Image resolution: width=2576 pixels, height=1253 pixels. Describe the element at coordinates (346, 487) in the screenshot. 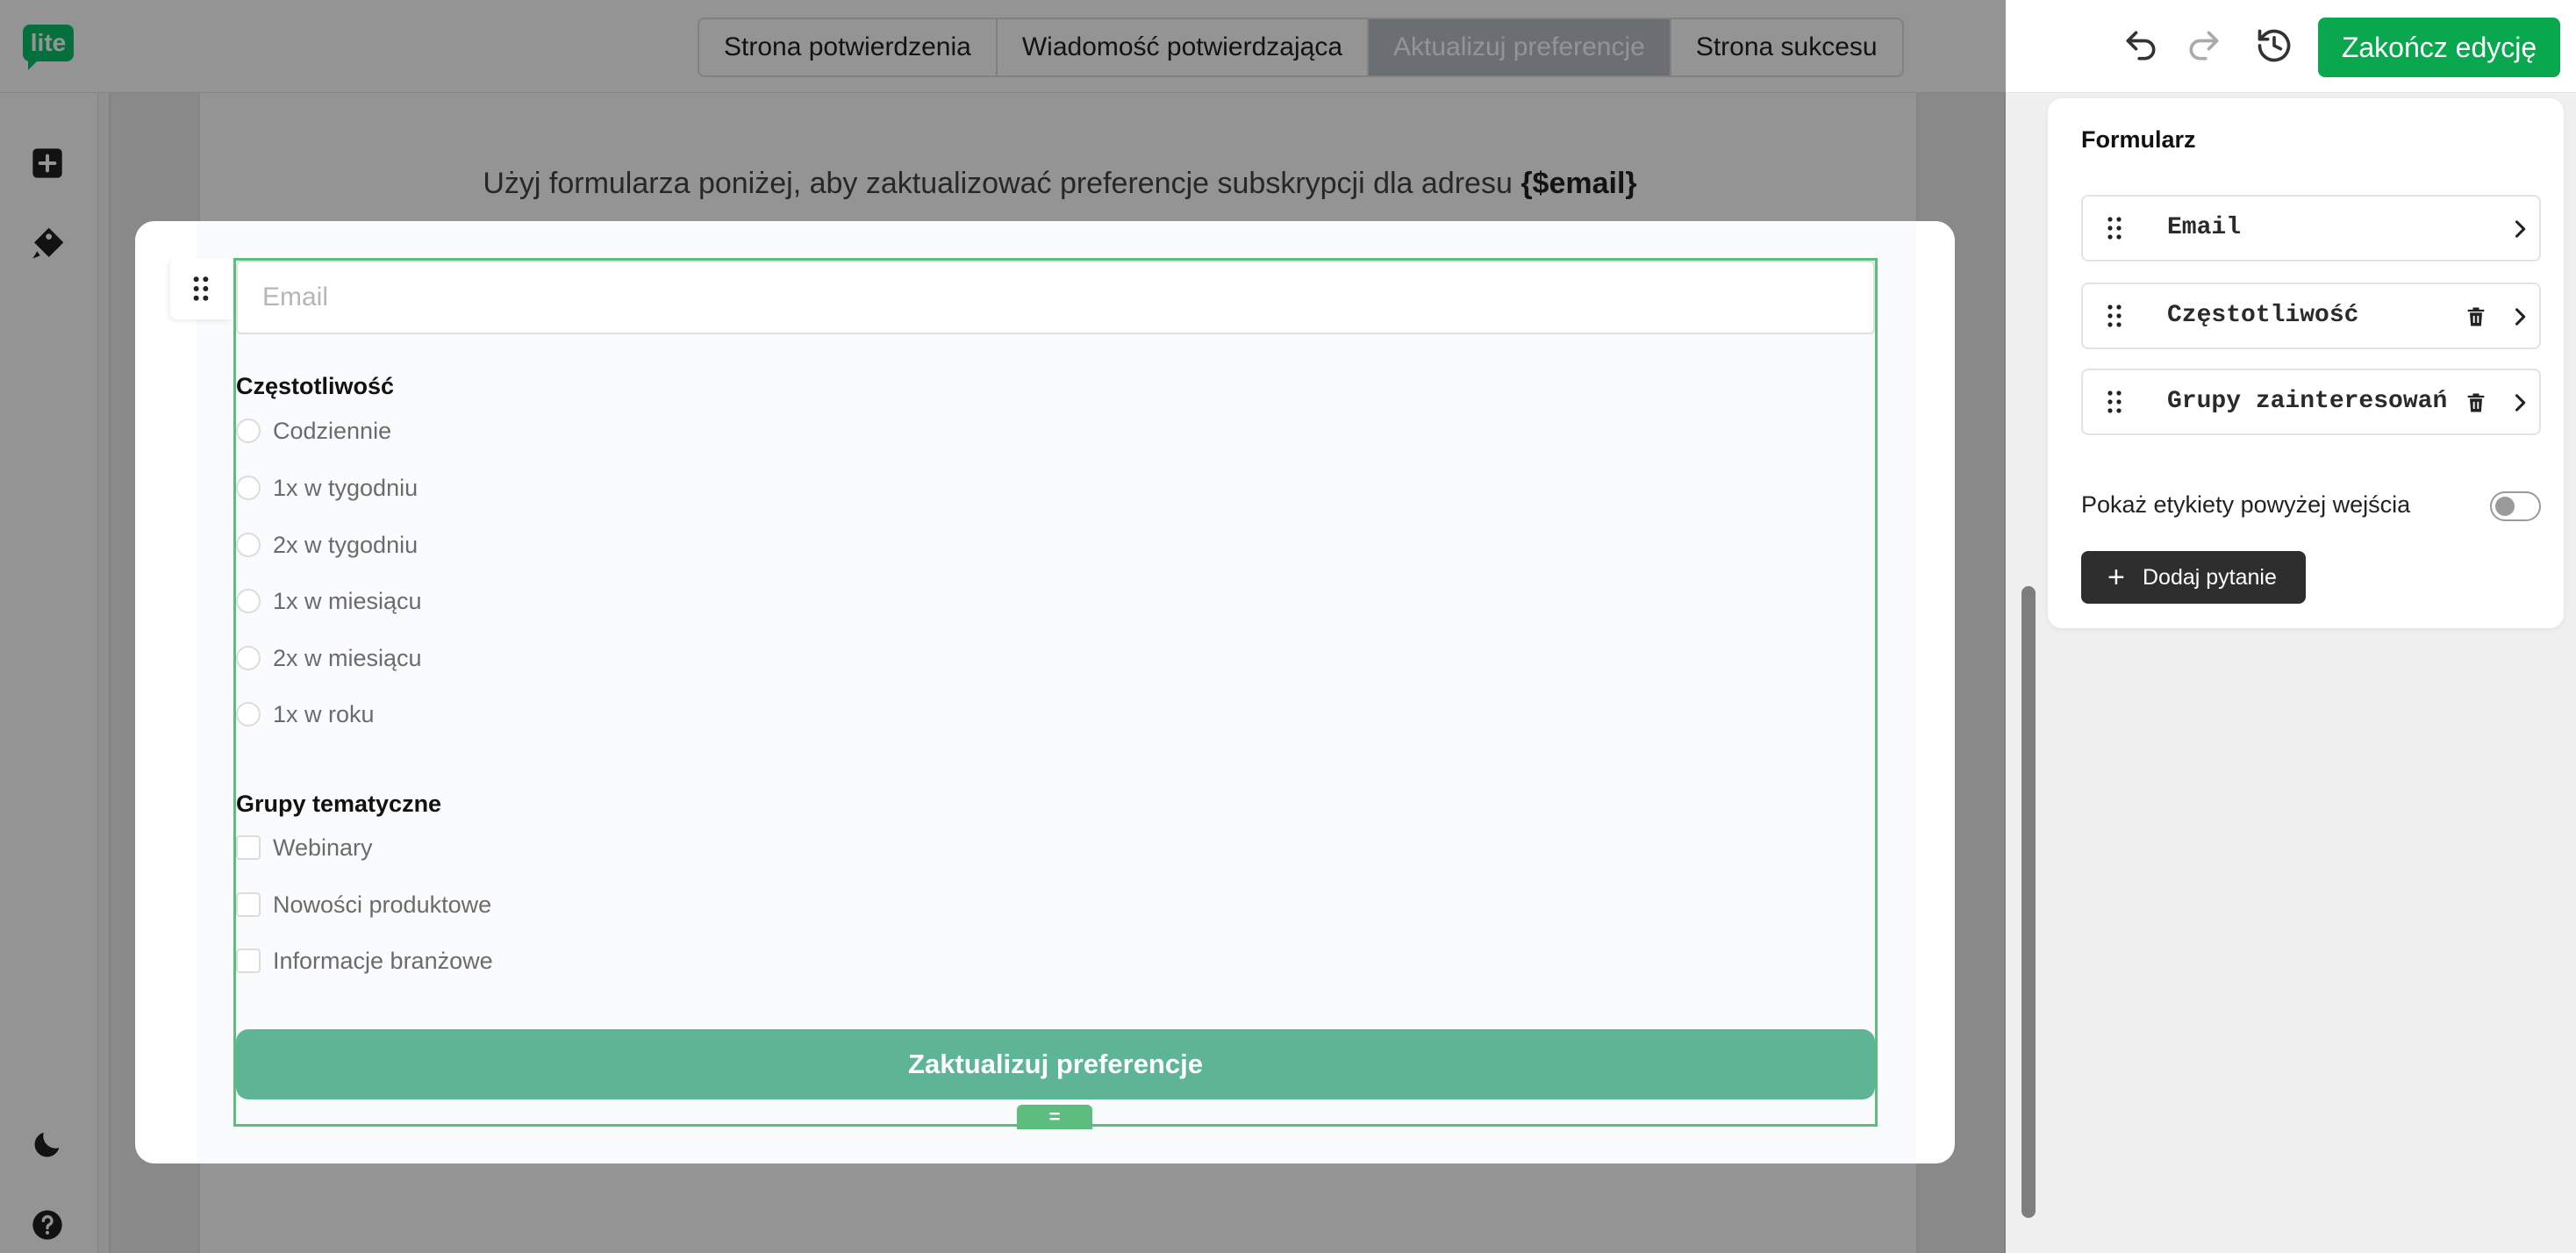

I see `option-label: 1x w tygodniu` at that location.